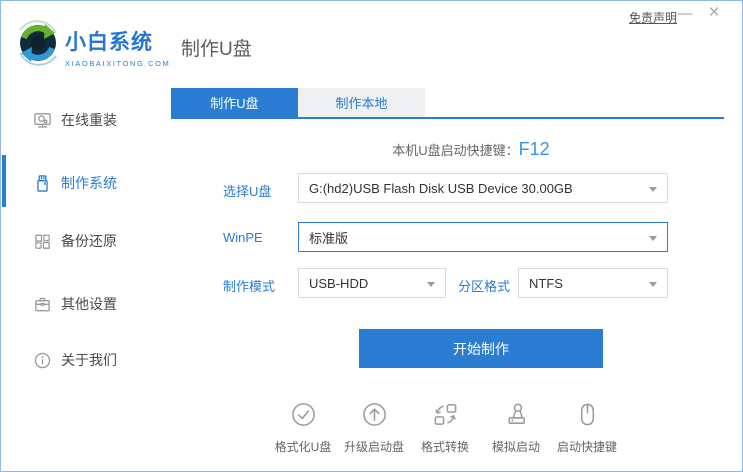  Describe the element at coordinates (653, 17) in the screenshot. I see `disclaimer-link: 免责声明` at that location.